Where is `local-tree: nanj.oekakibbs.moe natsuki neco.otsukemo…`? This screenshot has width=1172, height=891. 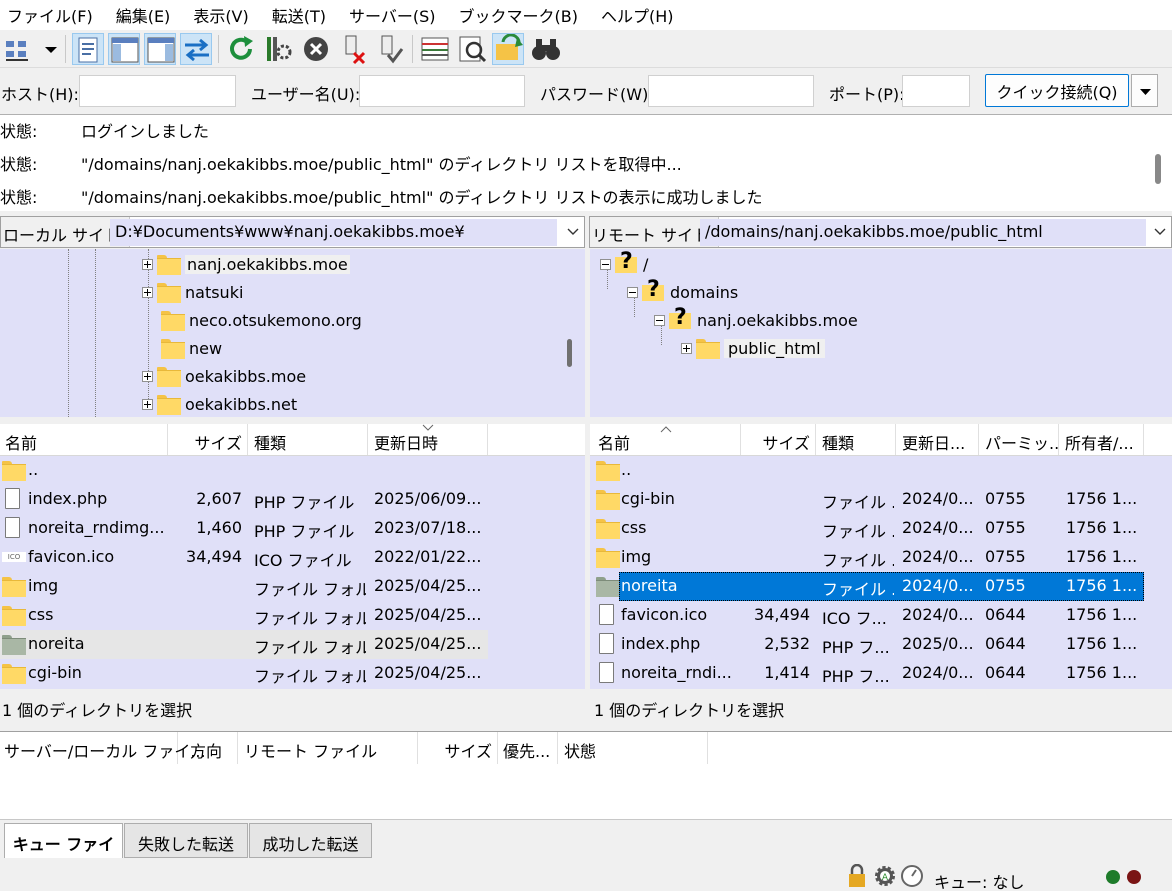 local-tree: nanj.oekakibbs.moe natsuki neco.otsukemo… is located at coordinates (292, 333).